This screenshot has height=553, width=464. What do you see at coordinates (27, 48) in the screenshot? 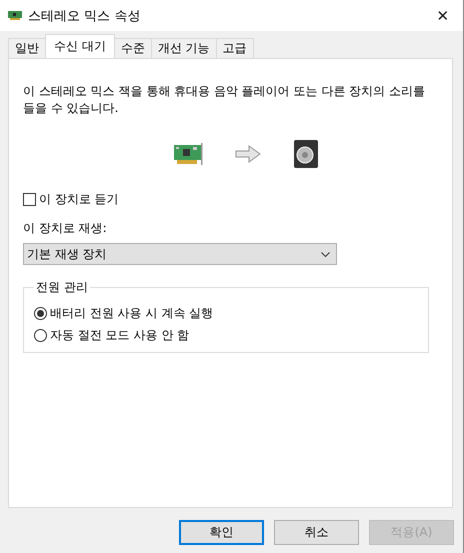
I see `tab: 일반` at bounding box center [27, 48].